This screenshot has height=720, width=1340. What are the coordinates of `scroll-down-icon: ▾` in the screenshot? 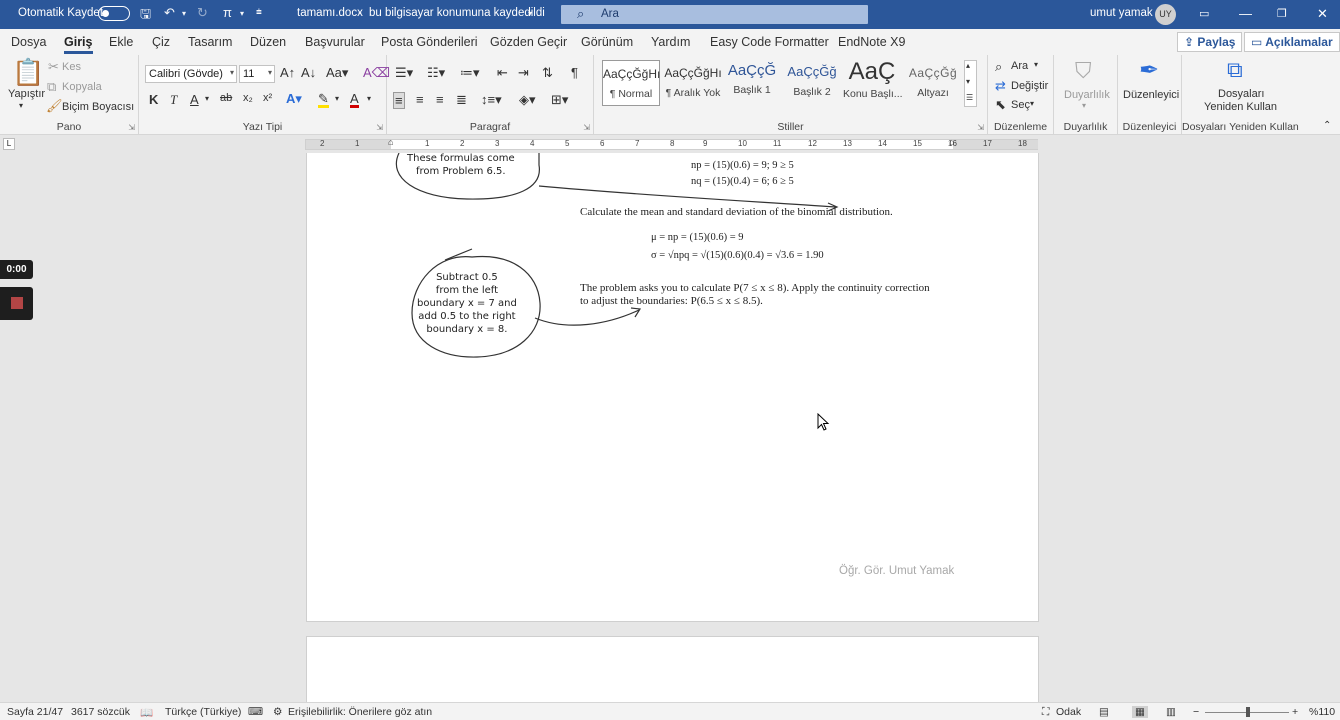 It's located at (968, 82).